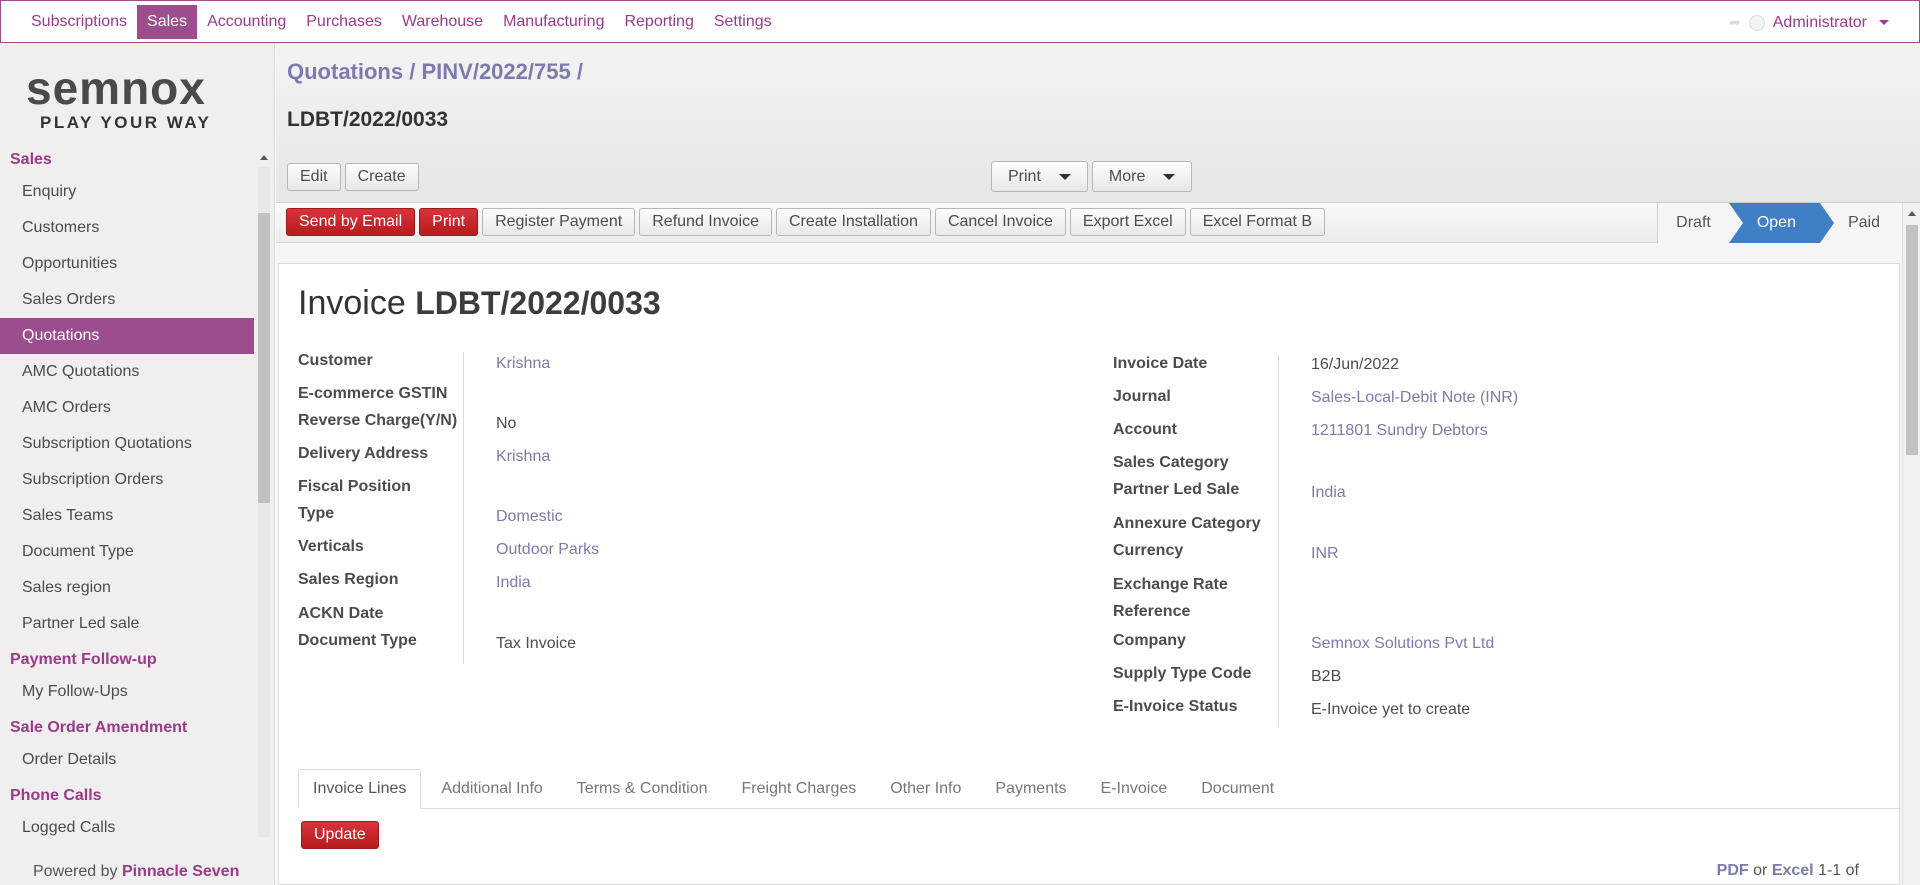 The width and height of the screenshot is (1920, 885). I want to click on tab-other-info: Other Info, so click(925, 789).